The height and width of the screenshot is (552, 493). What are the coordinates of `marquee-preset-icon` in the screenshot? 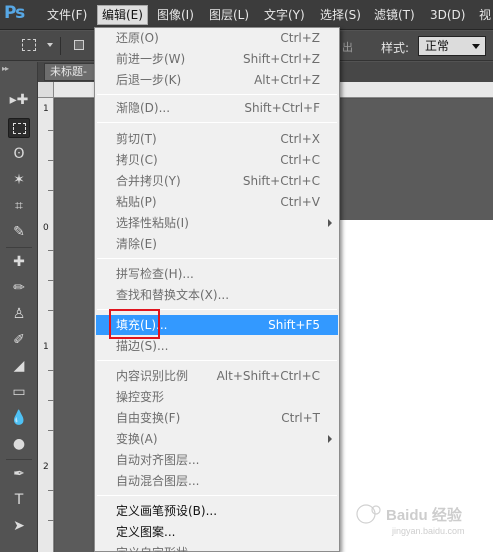 It's located at (29, 45).